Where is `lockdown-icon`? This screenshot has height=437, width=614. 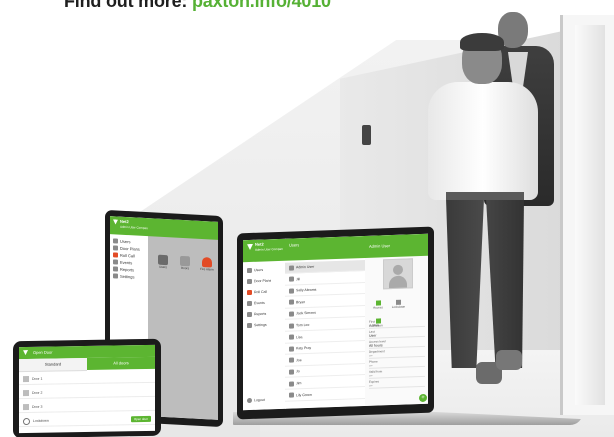
lockdown-icon is located at coordinates (26, 421).